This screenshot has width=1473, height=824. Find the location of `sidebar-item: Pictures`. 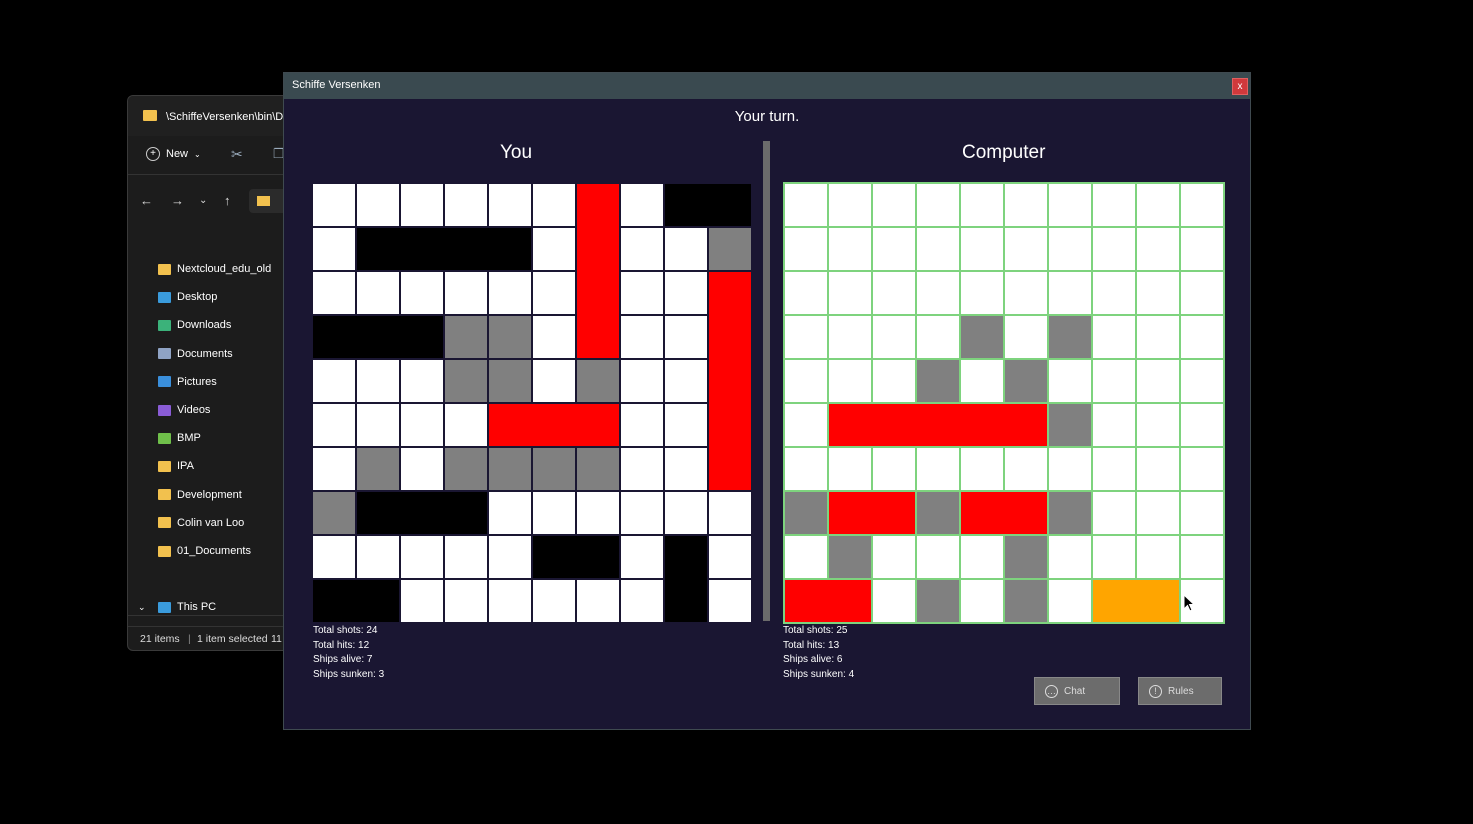

sidebar-item: Pictures is located at coordinates (187, 382).